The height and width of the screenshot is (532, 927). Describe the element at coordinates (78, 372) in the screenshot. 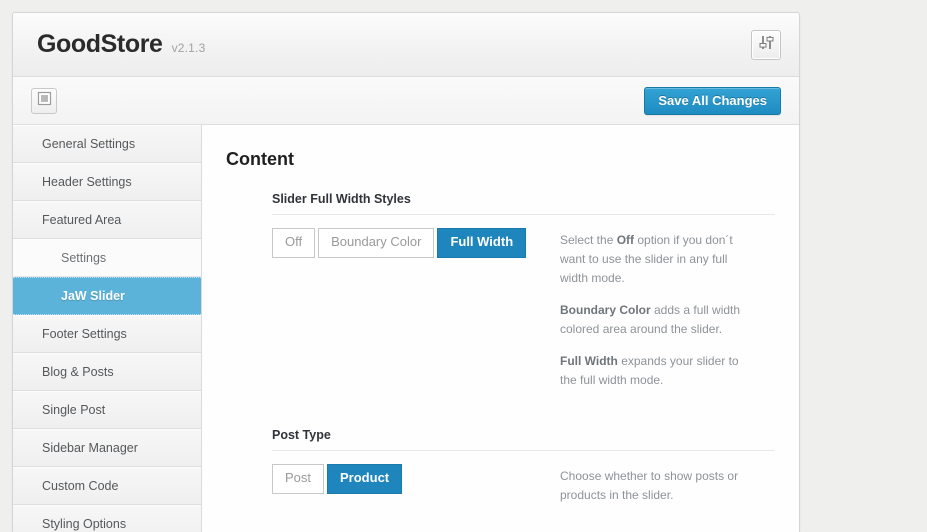

I see `sidebar-item-label: Blog & Posts` at that location.